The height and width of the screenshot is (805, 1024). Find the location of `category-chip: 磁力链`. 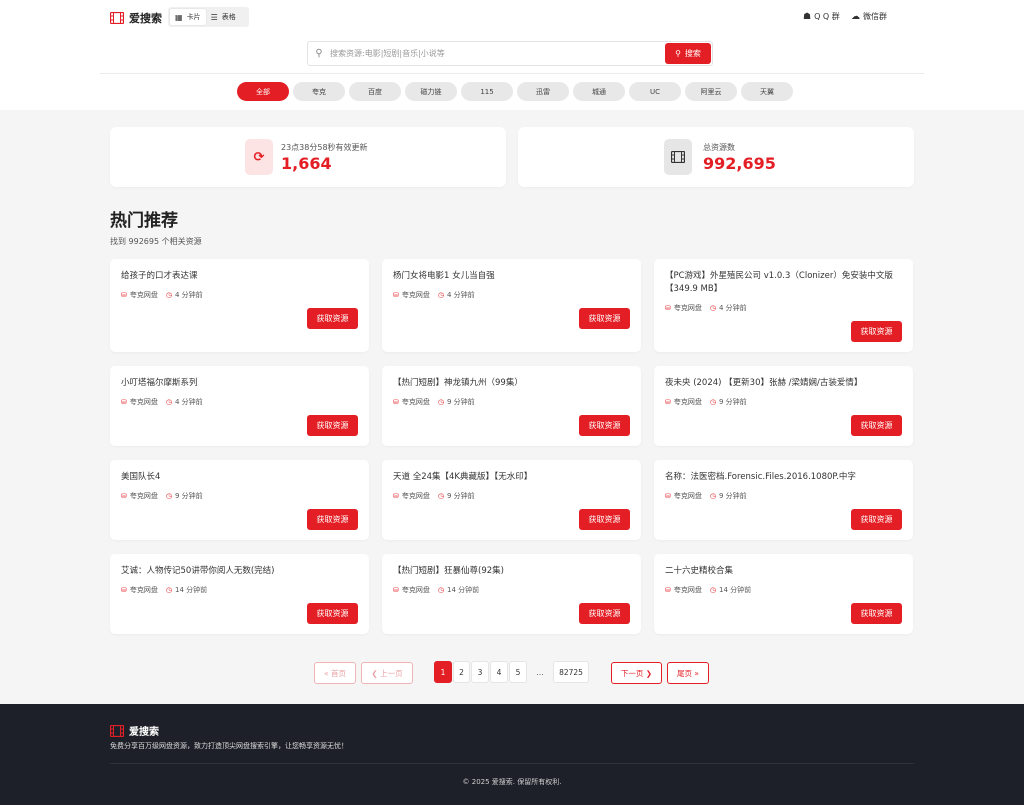

category-chip: 磁力链 is located at coordinates (431, 91).